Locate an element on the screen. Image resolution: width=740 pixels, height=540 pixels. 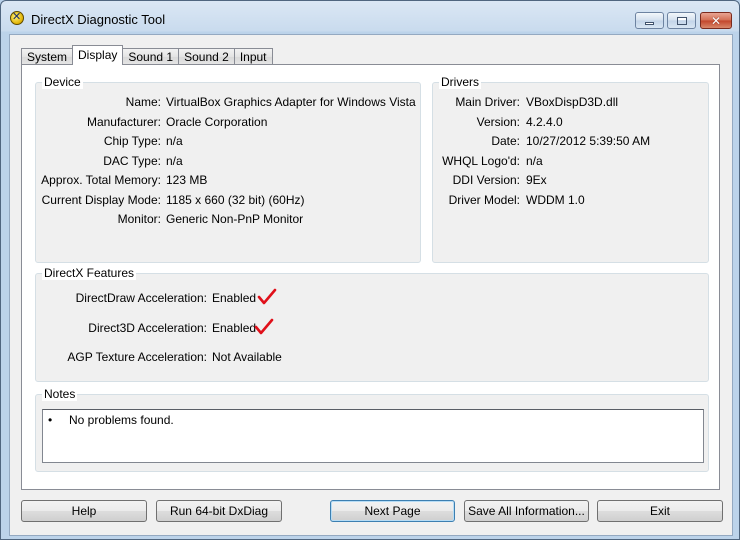
direct3d-label: Direct3D Acceleration: is located at coordinates (147, 328).